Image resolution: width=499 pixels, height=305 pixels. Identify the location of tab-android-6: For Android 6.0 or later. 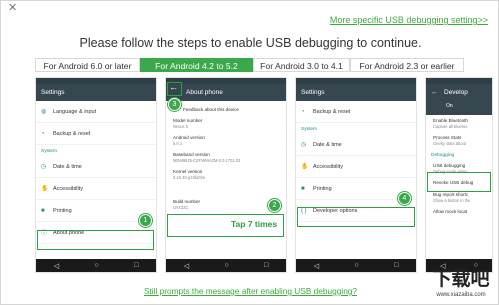
(87, 65).